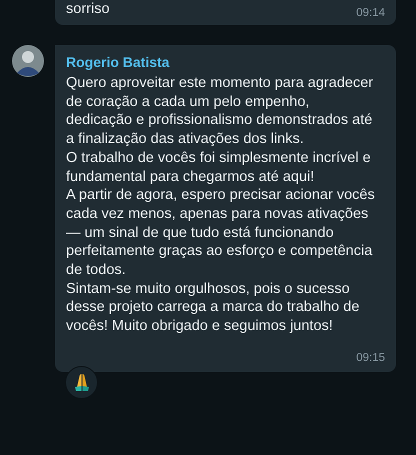 Image resolution: width=416 pixels, height=455 pixels. I want to click on sender-name: Rogerio Batista, so click(118, 62).